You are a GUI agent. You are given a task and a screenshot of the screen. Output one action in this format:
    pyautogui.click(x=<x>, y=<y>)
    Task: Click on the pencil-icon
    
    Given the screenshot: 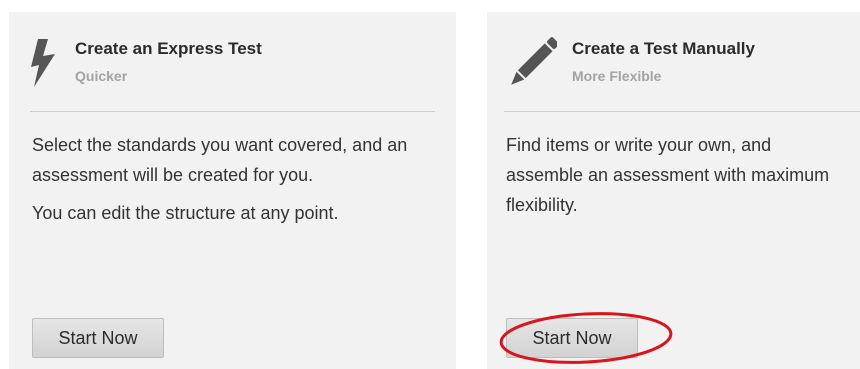 What is the action you would take?
    pyautogui.click(x=534, y=61)
    